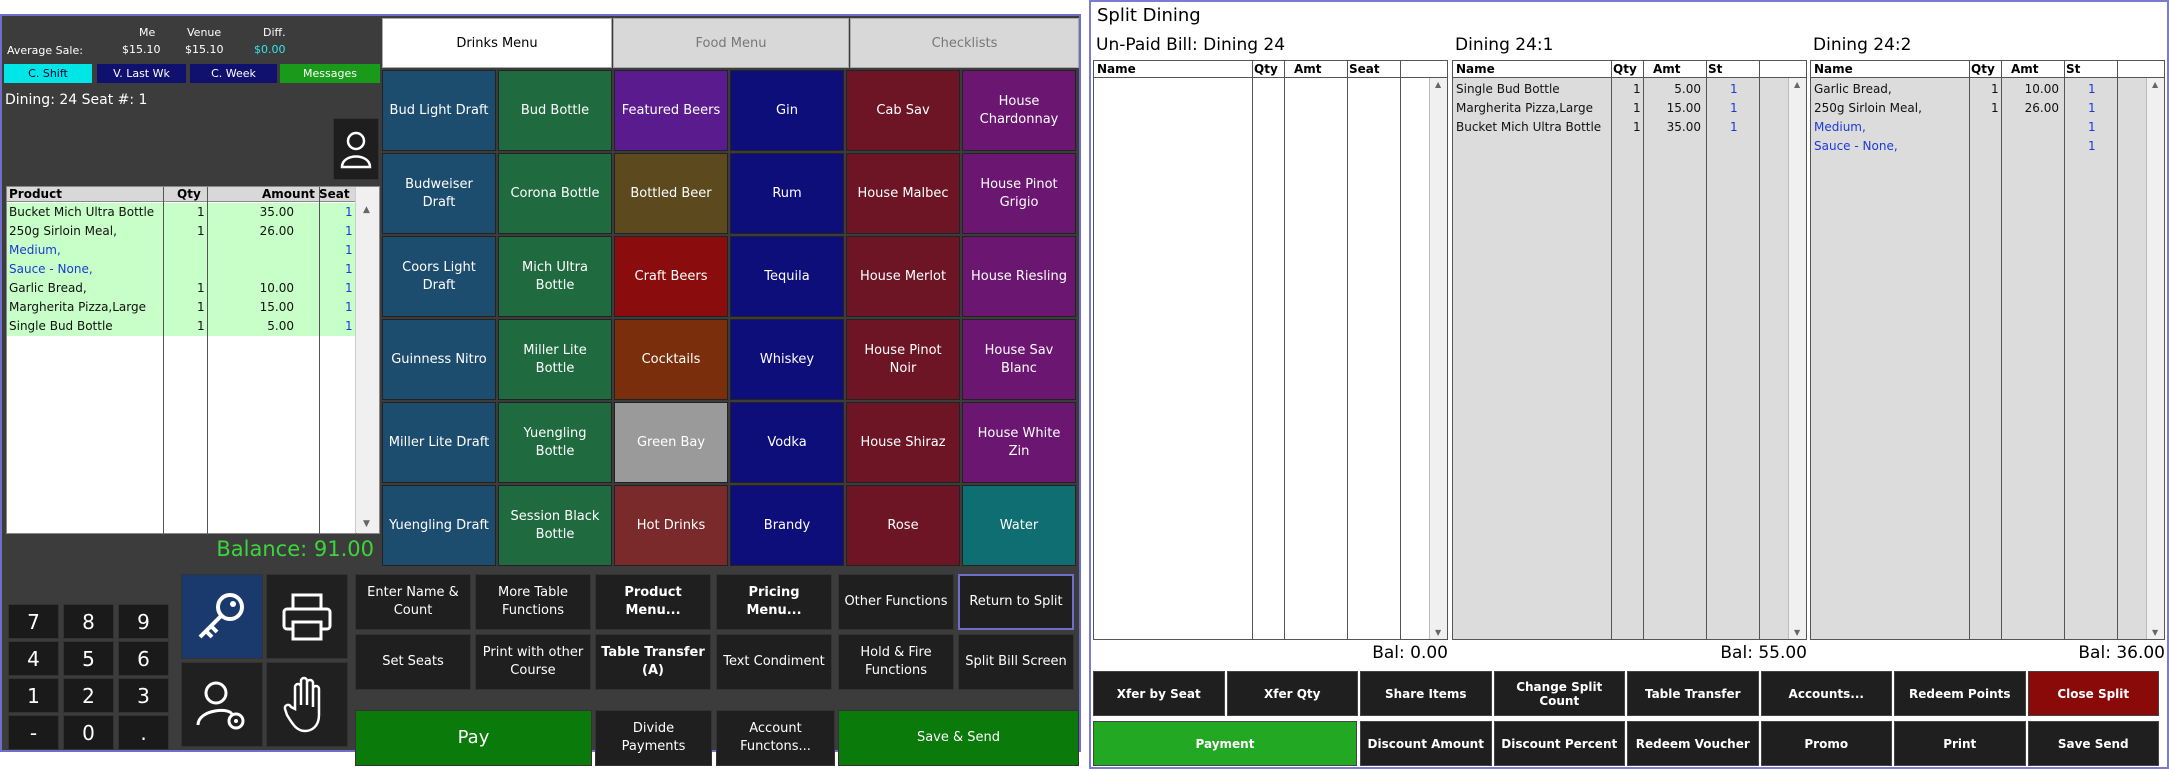  I want to click on menu-item-house-merlot: House Merlot, so click(903, 276).